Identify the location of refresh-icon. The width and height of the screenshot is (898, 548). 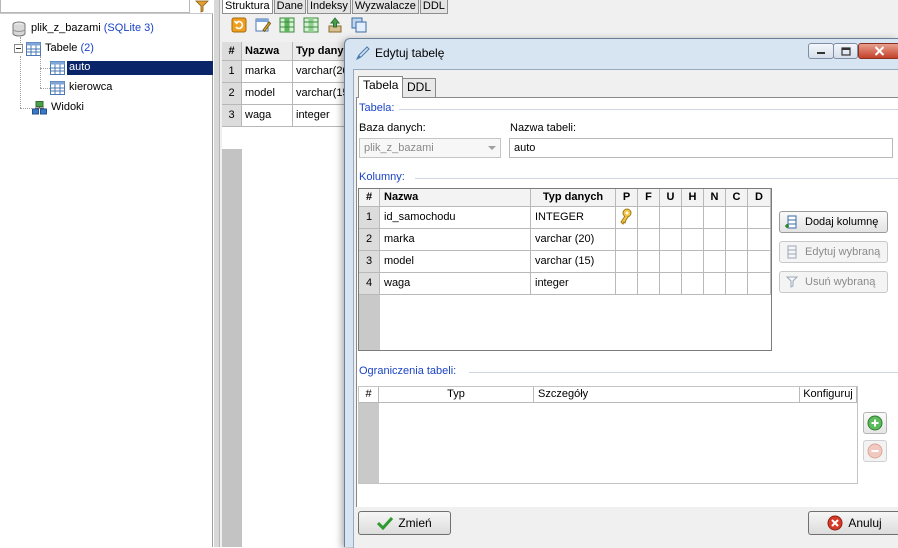
(239, 25).